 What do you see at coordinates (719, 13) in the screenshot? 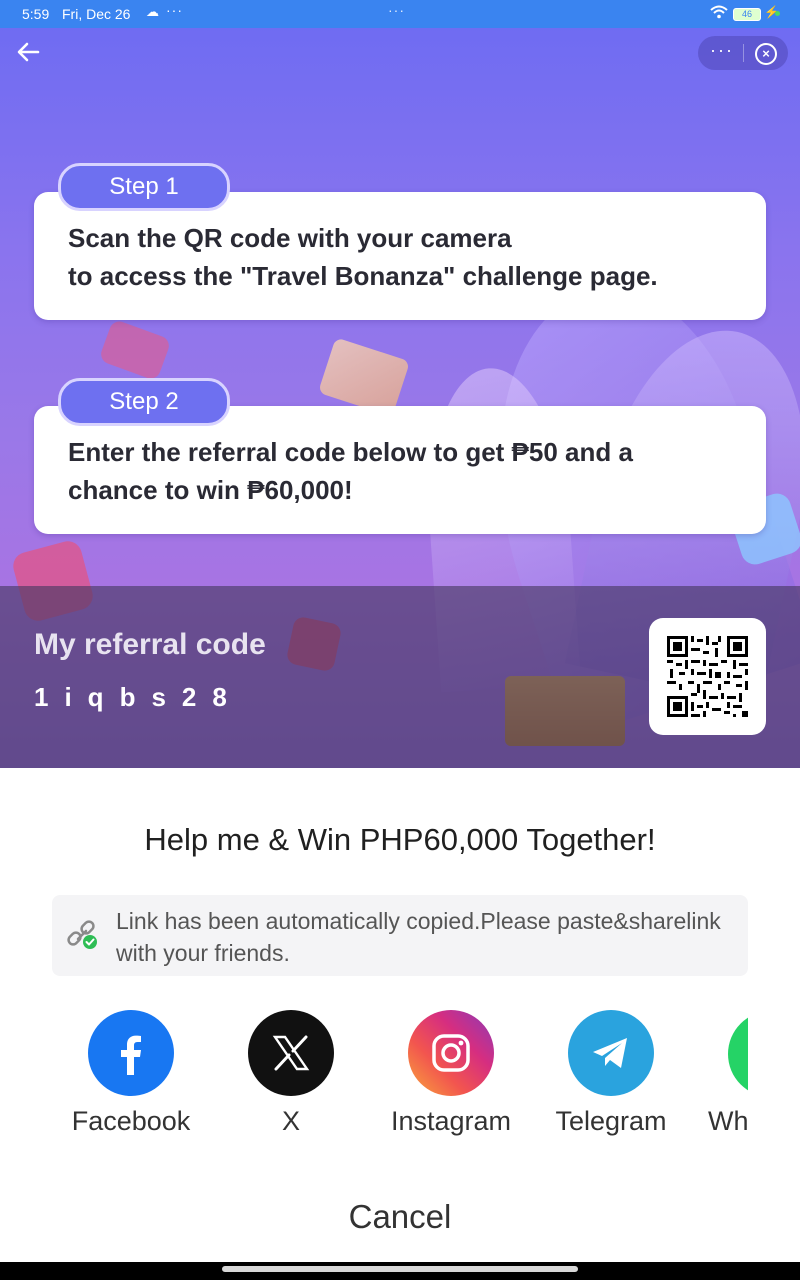
I see `wifi-icon` at bounding box center [719, 13].